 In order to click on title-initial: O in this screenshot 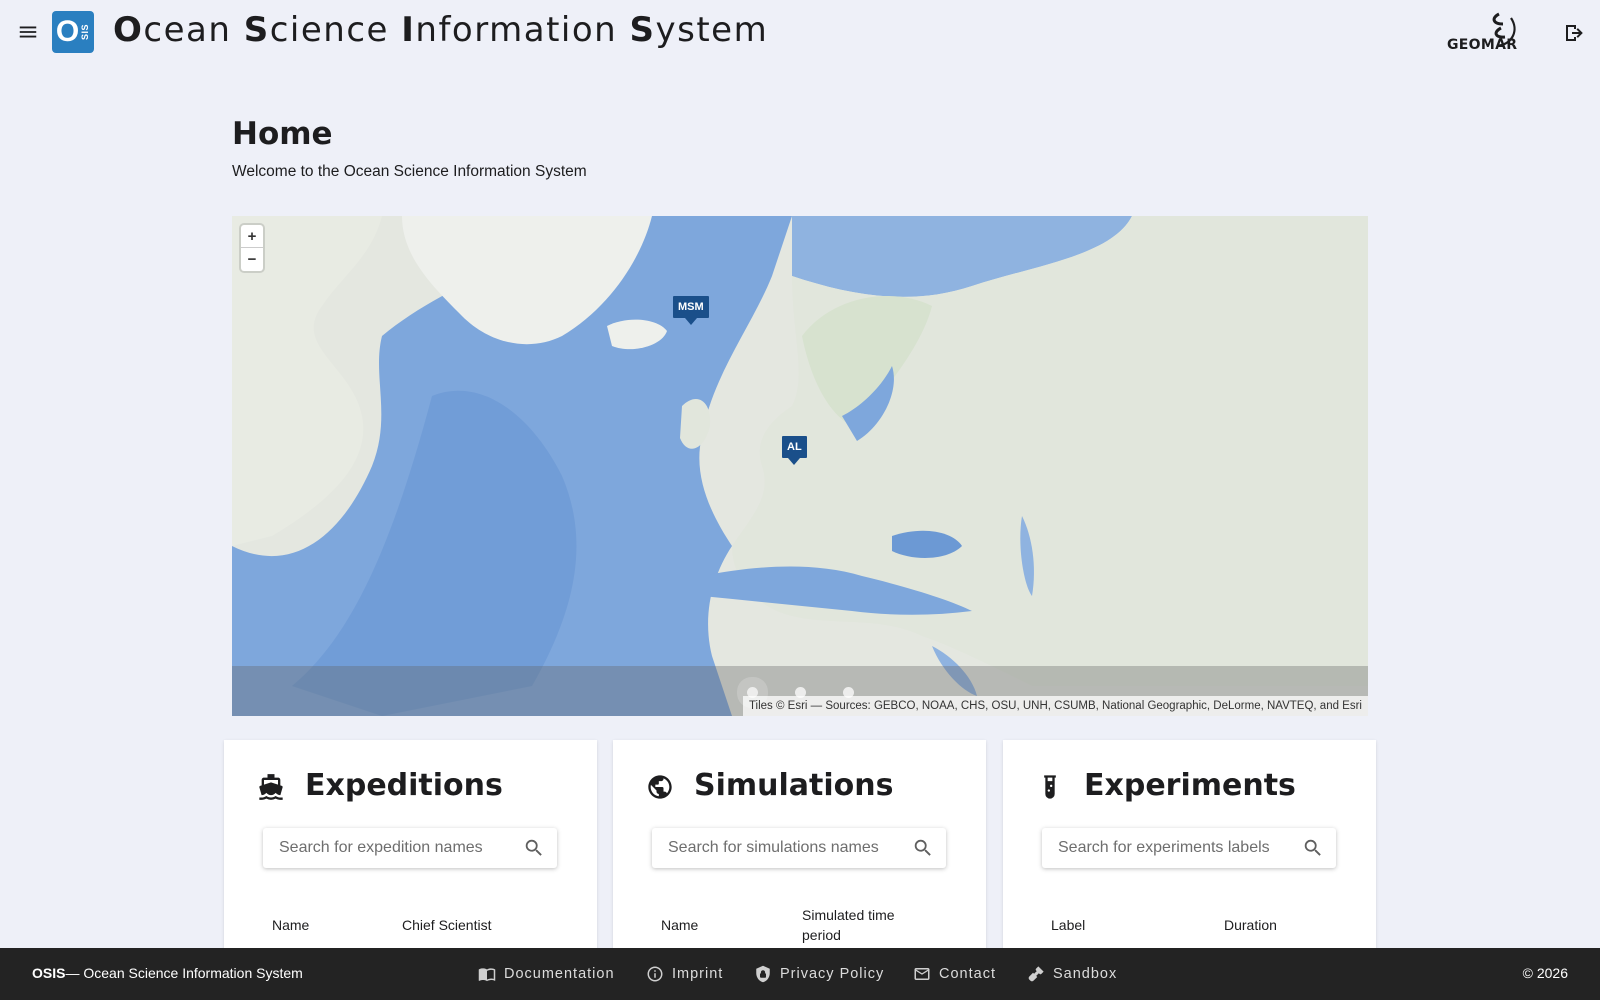, I will do `click(128, 30)`.